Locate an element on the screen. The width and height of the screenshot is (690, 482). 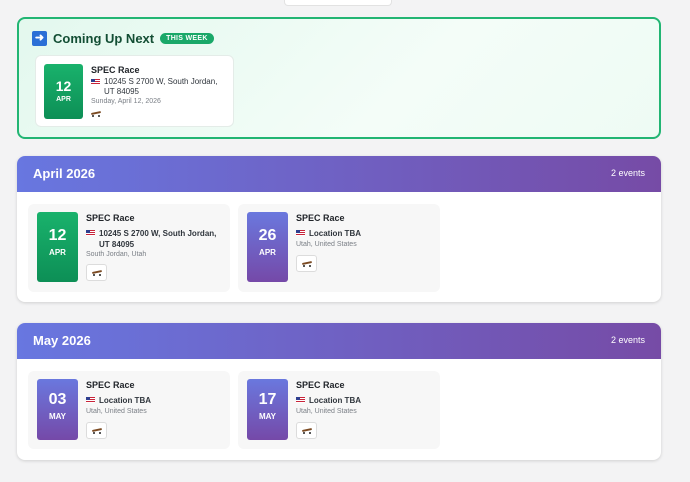
this-week-badge: THIS WEEK is located at coordinates (187, 38).